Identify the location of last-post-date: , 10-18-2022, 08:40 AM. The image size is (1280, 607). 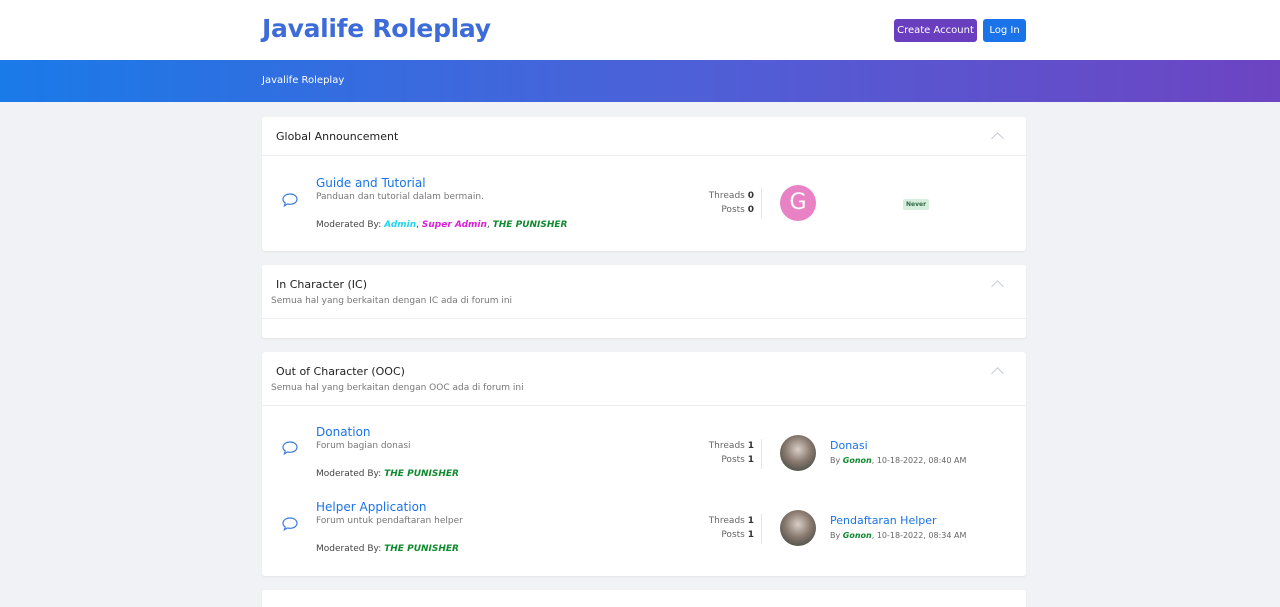
(919, 460).